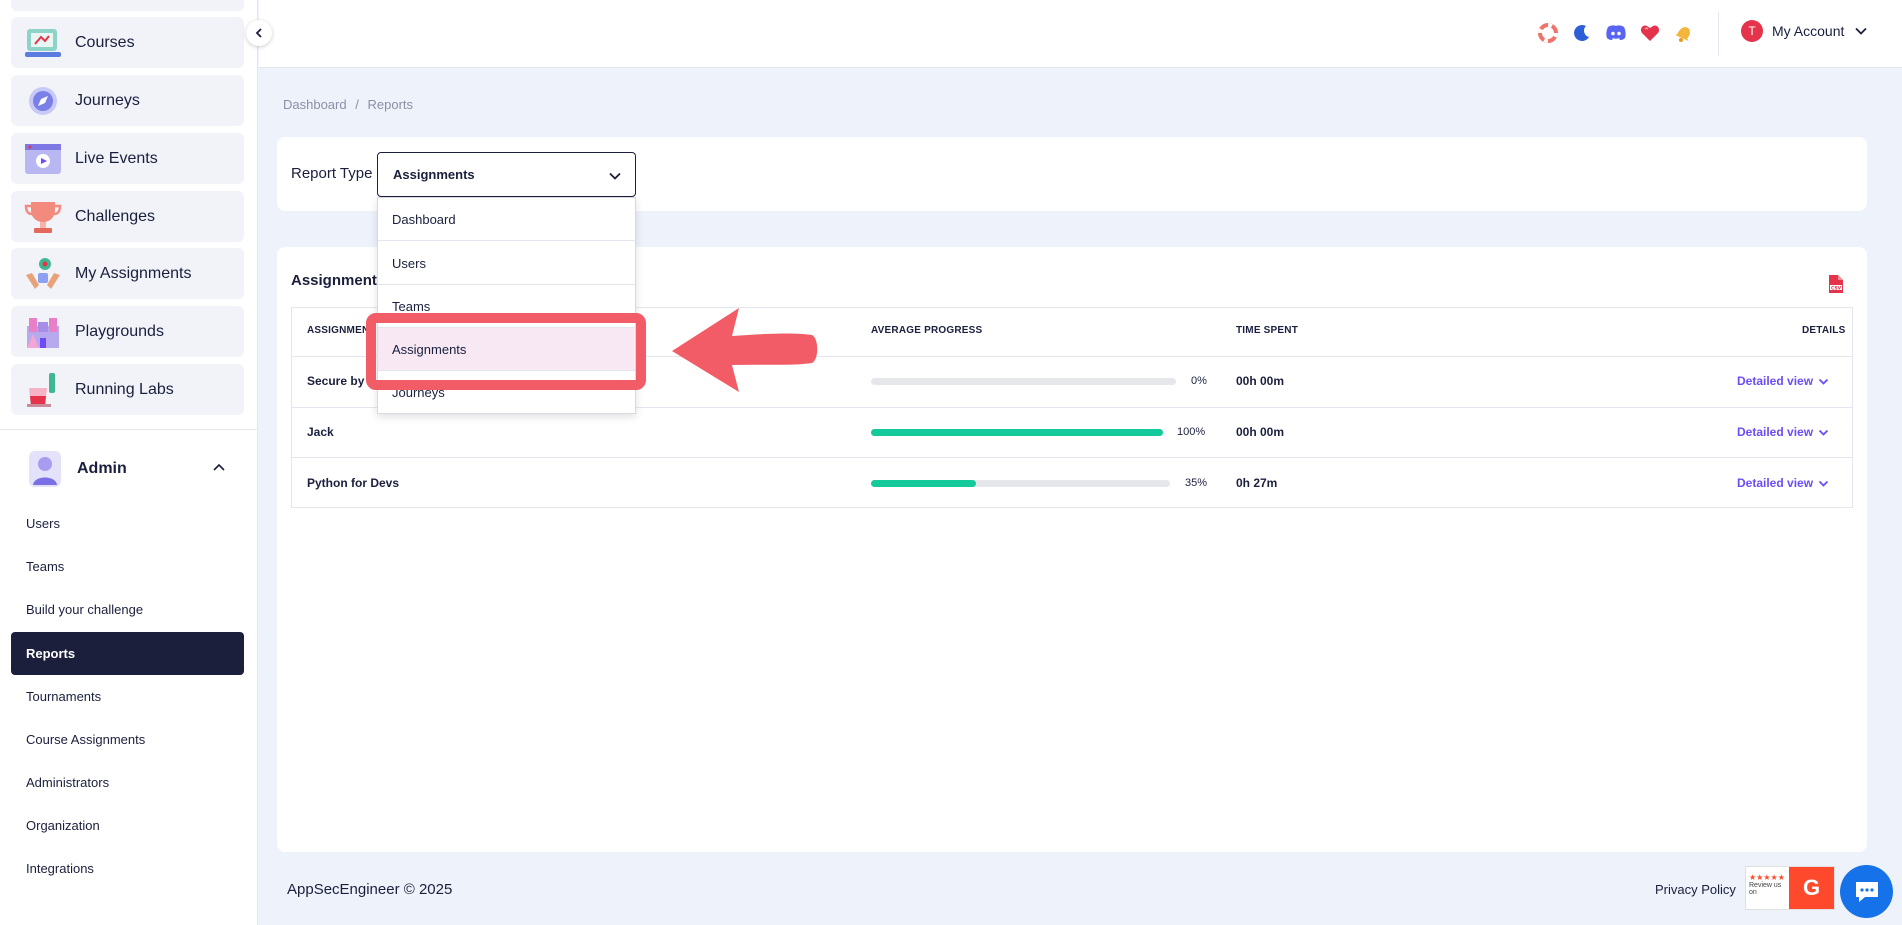 The width and height of the screenshot is (1902, 925). I want to click on g2-logo: G, so click(1811, 888).